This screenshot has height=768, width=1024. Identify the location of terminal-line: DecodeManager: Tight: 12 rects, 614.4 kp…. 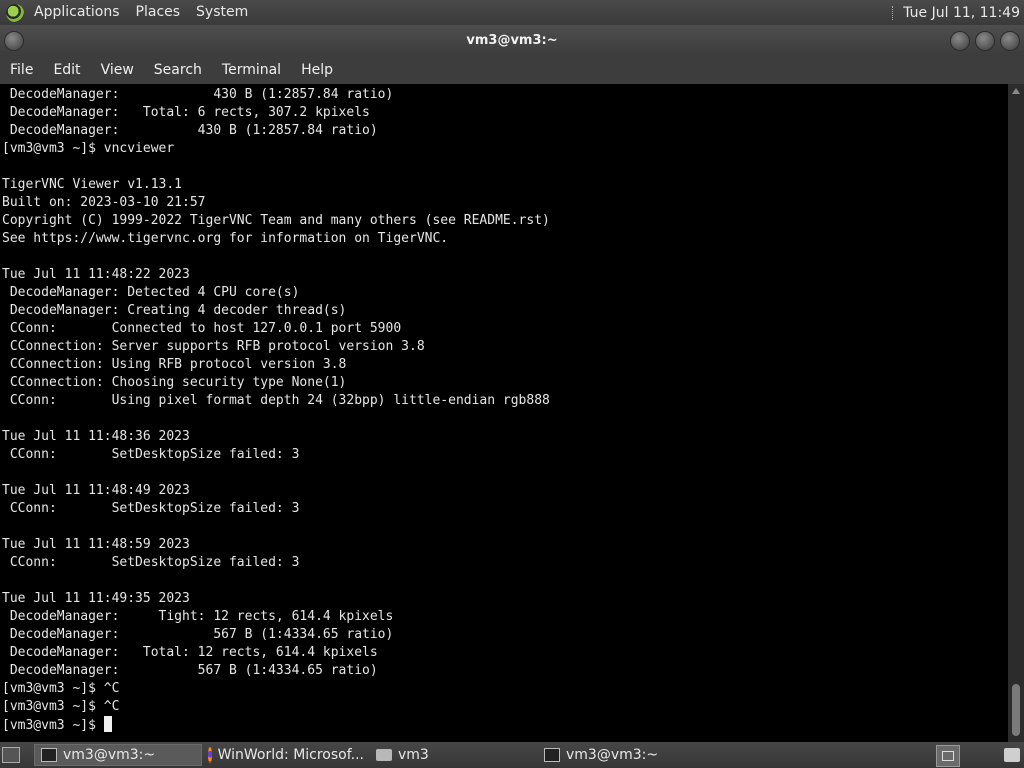
(198, 616).